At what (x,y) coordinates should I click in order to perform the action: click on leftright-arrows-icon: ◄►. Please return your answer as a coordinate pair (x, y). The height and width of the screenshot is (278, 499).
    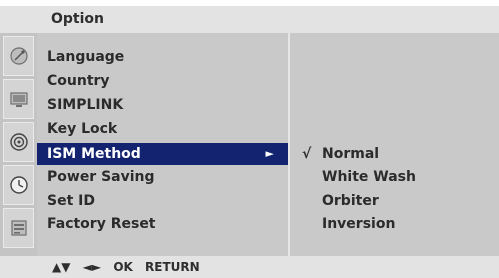
    Looking at the image, I should click on (92, 267).